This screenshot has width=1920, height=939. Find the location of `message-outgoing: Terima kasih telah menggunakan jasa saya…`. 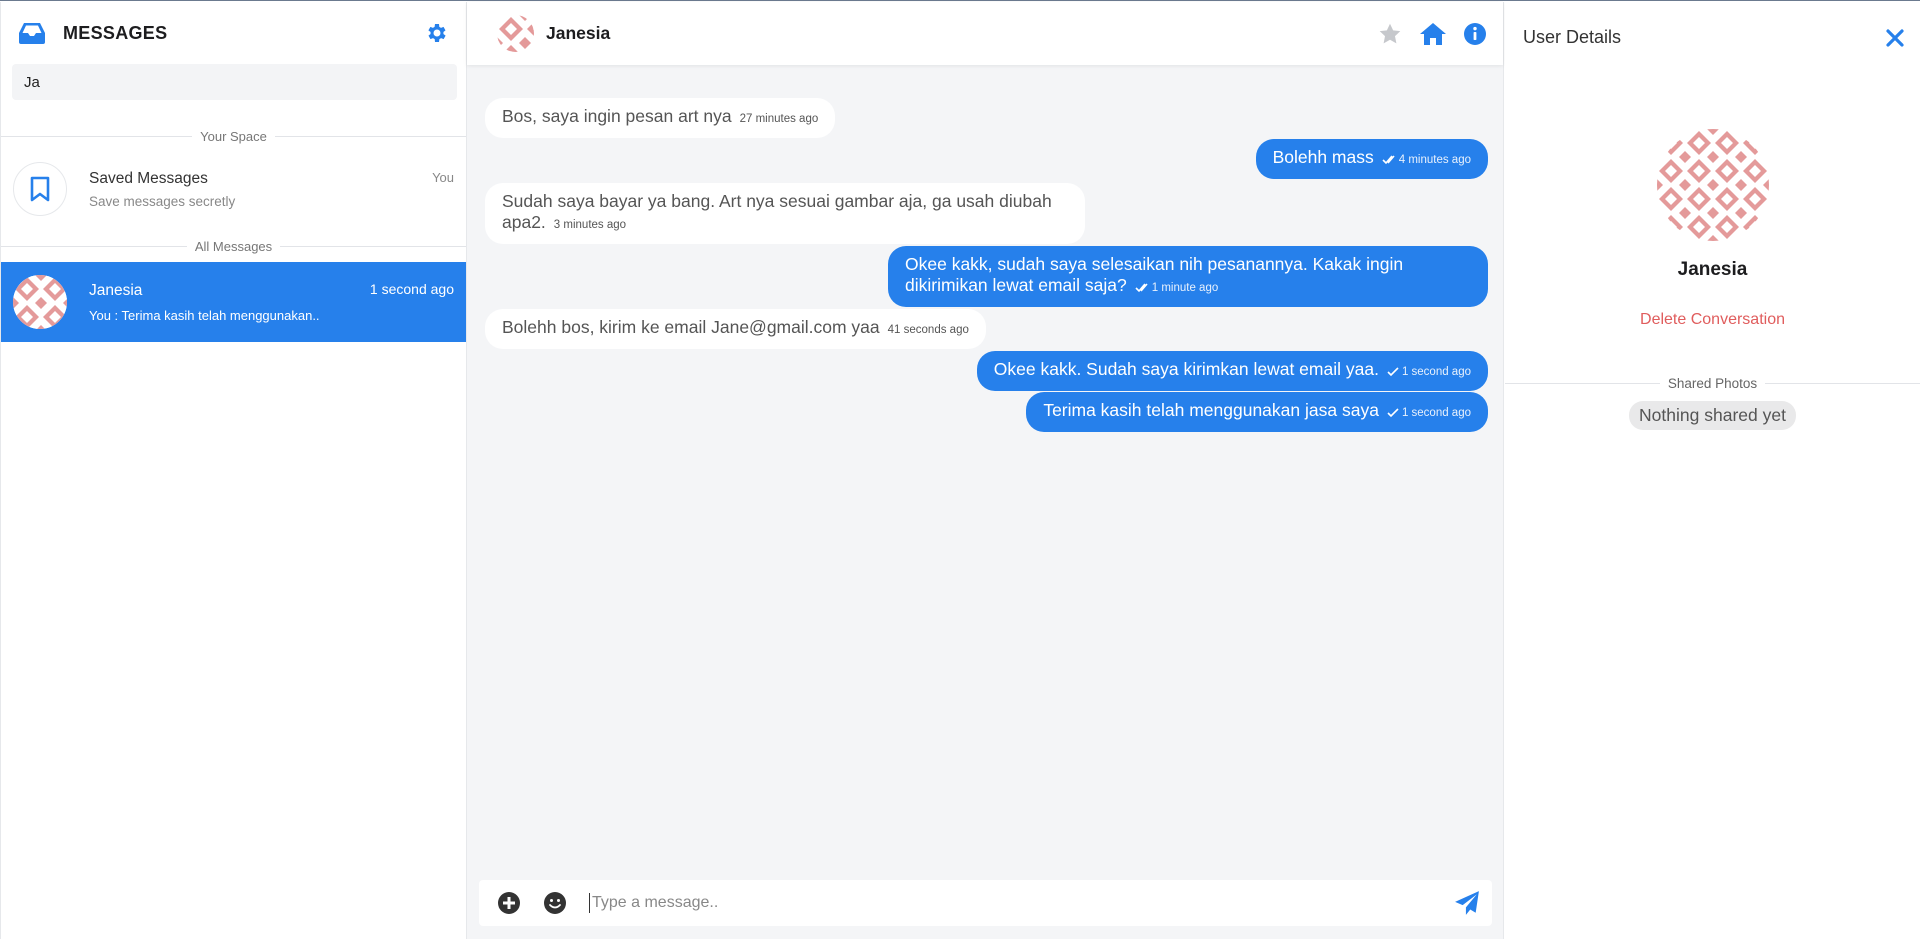

message-outgoing: Terima kasih telah menggunakan jasa saya… is located at coordinates (1257, 412).